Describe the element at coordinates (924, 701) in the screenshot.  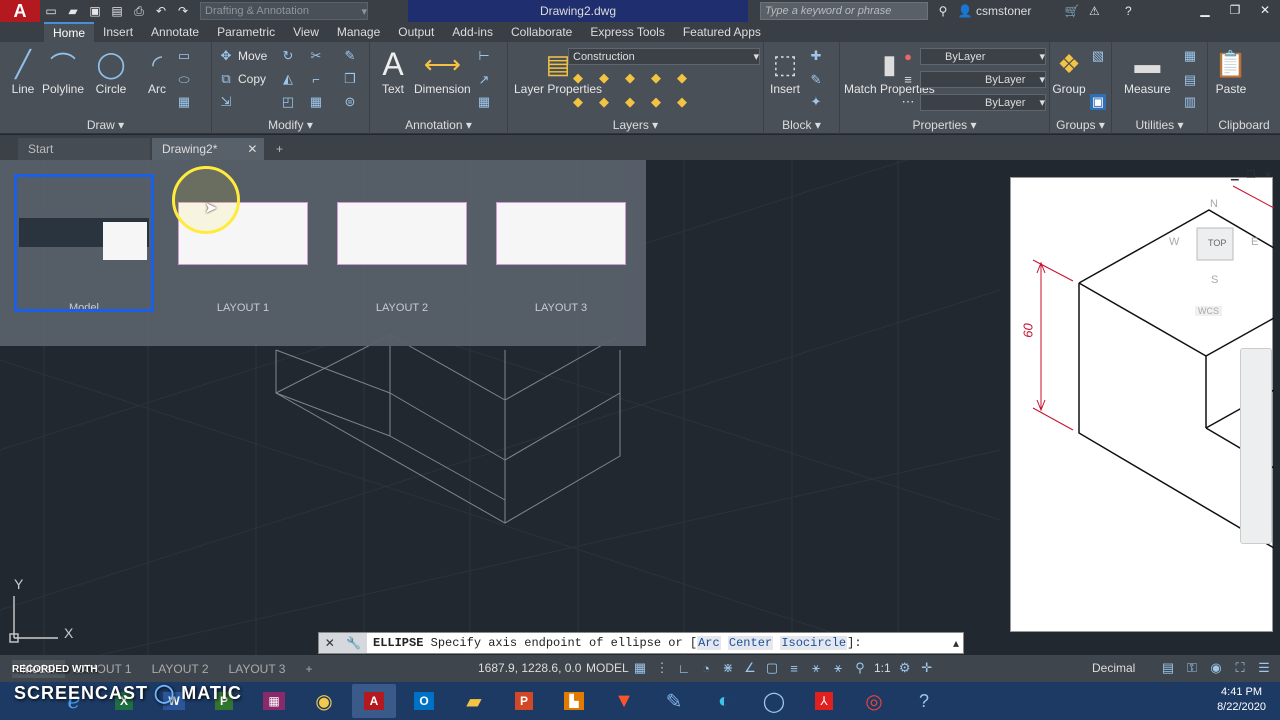
I see `taskbar-help-icon: ?` at that location.